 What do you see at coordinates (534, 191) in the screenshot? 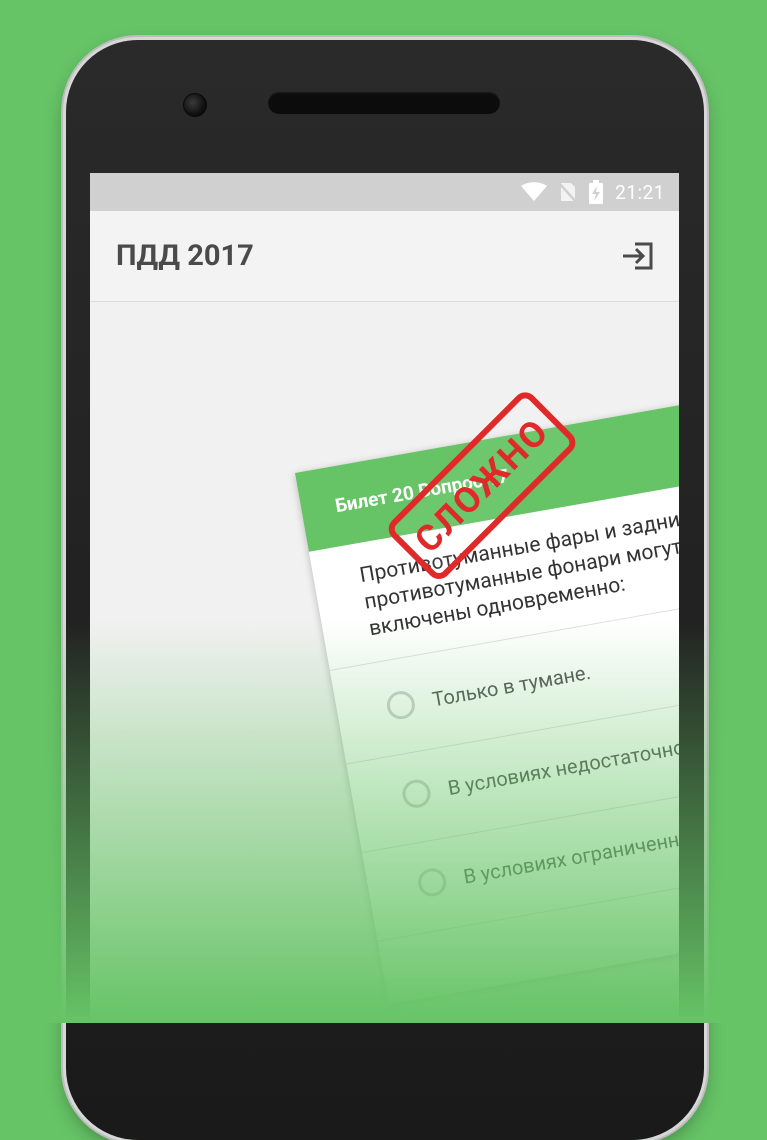
I see `wifi-icon` at bounding box center [534, 191].